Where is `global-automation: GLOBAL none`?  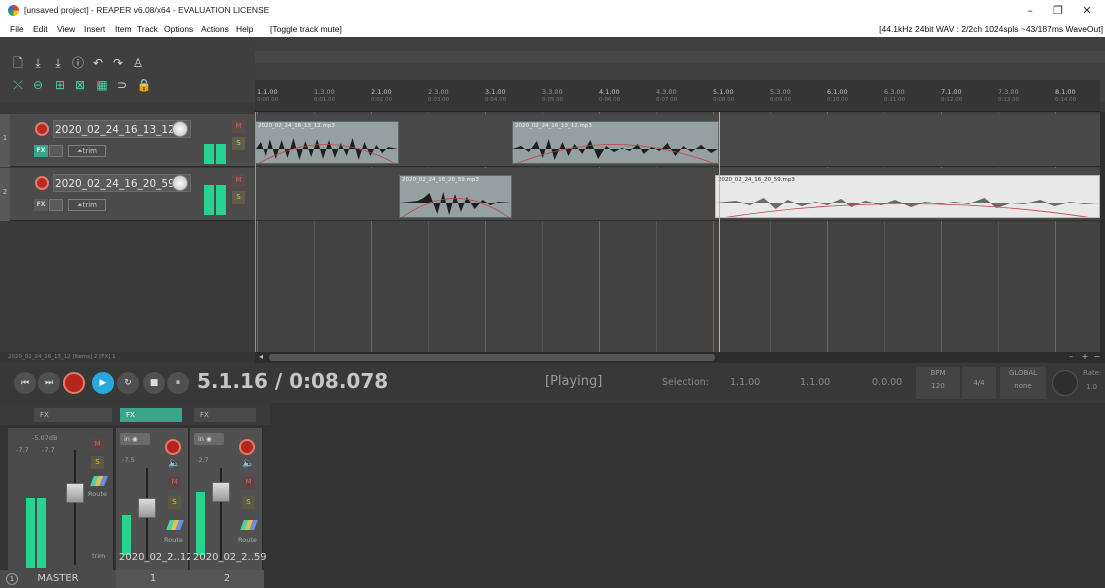
global-automation: GLOBAL none is located at coordinates (1023, 383).